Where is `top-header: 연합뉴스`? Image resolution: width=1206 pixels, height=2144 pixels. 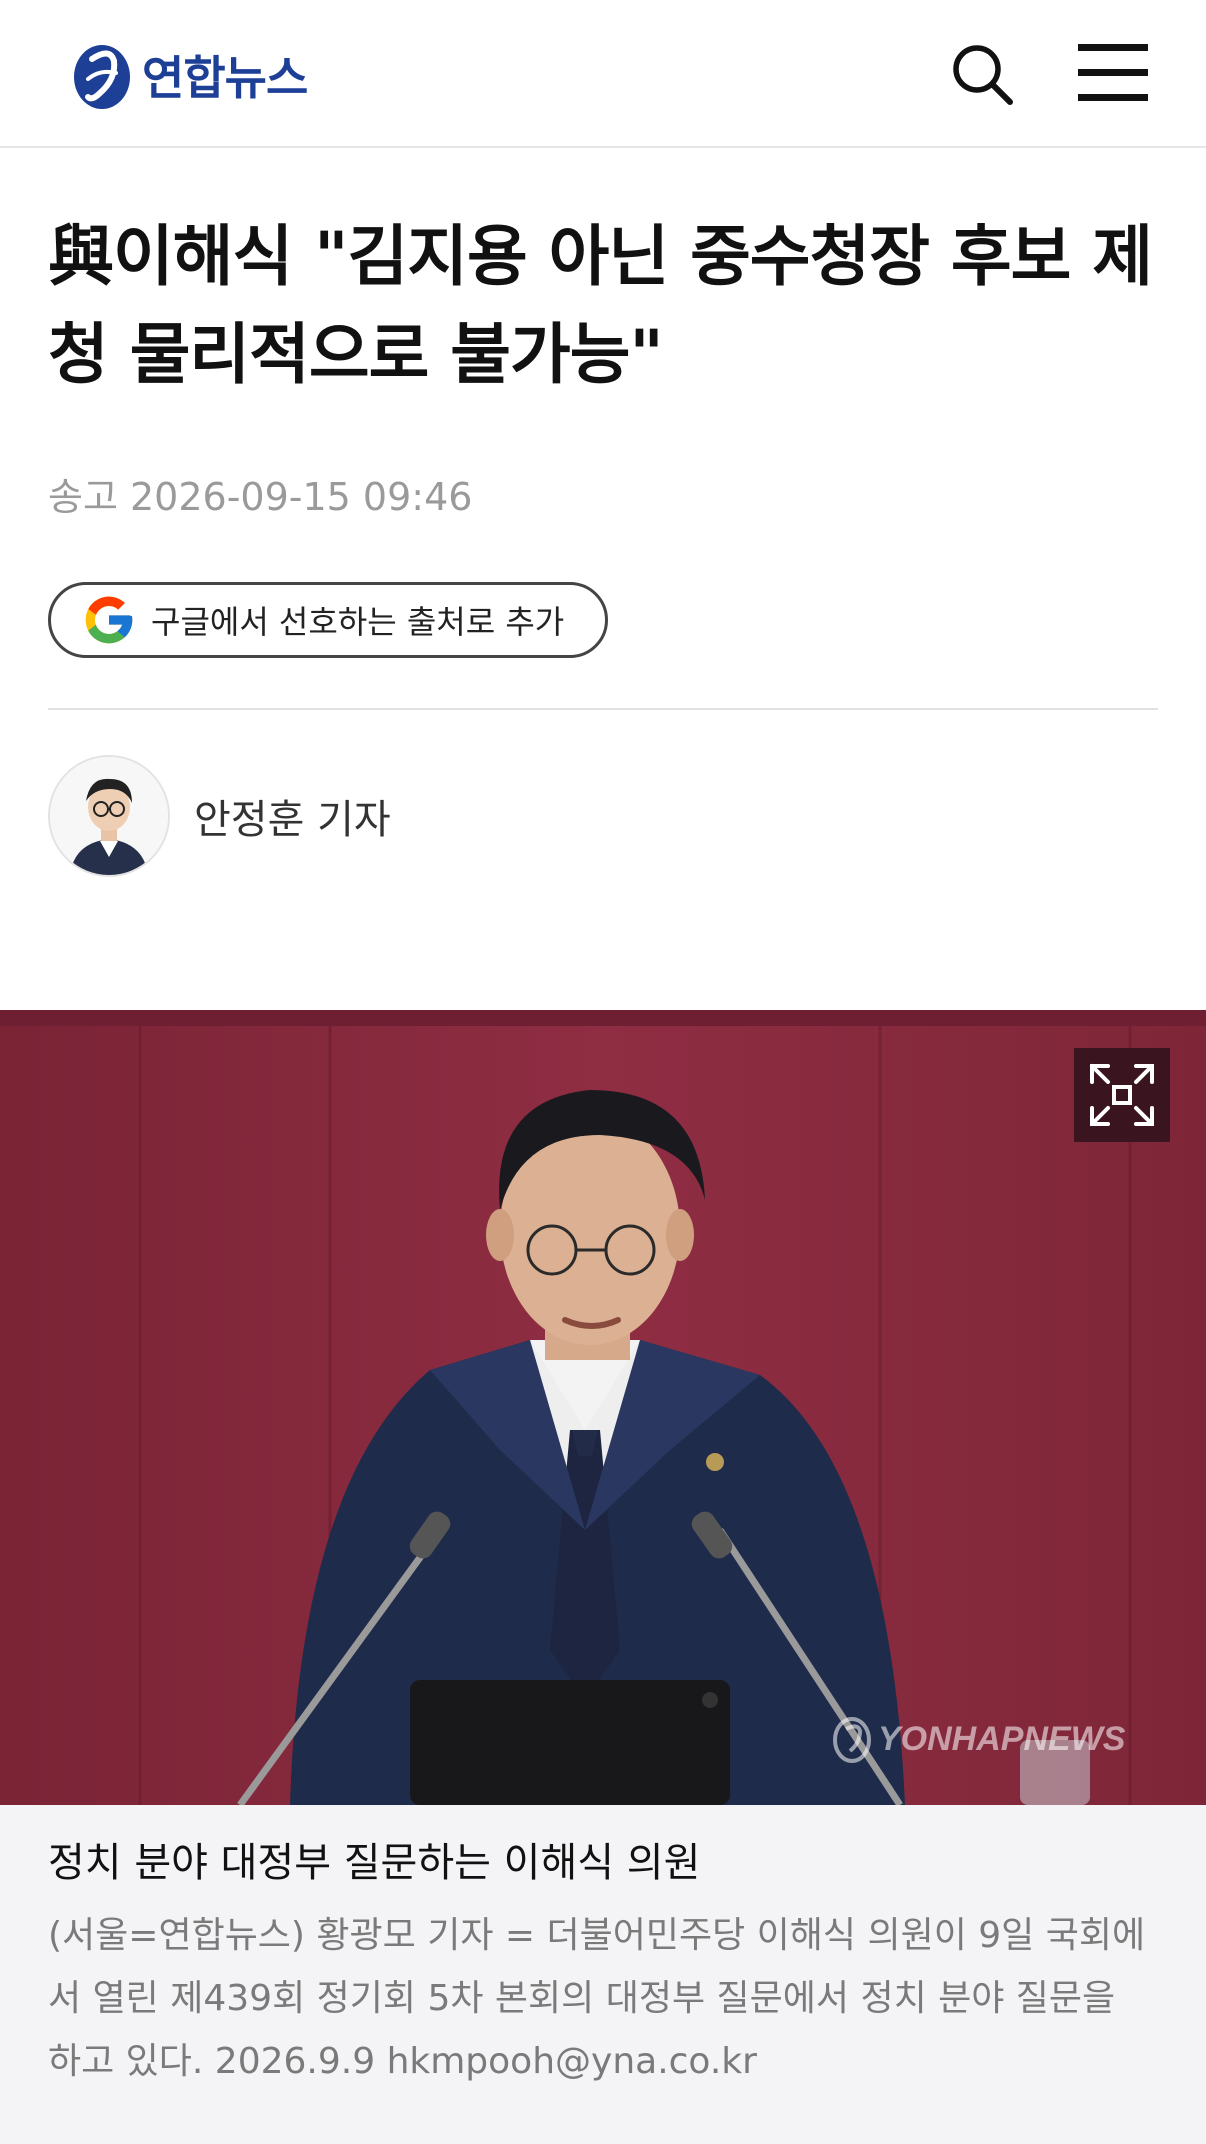
top-header: 연합뉴스 is located at coordinates (603, 74).